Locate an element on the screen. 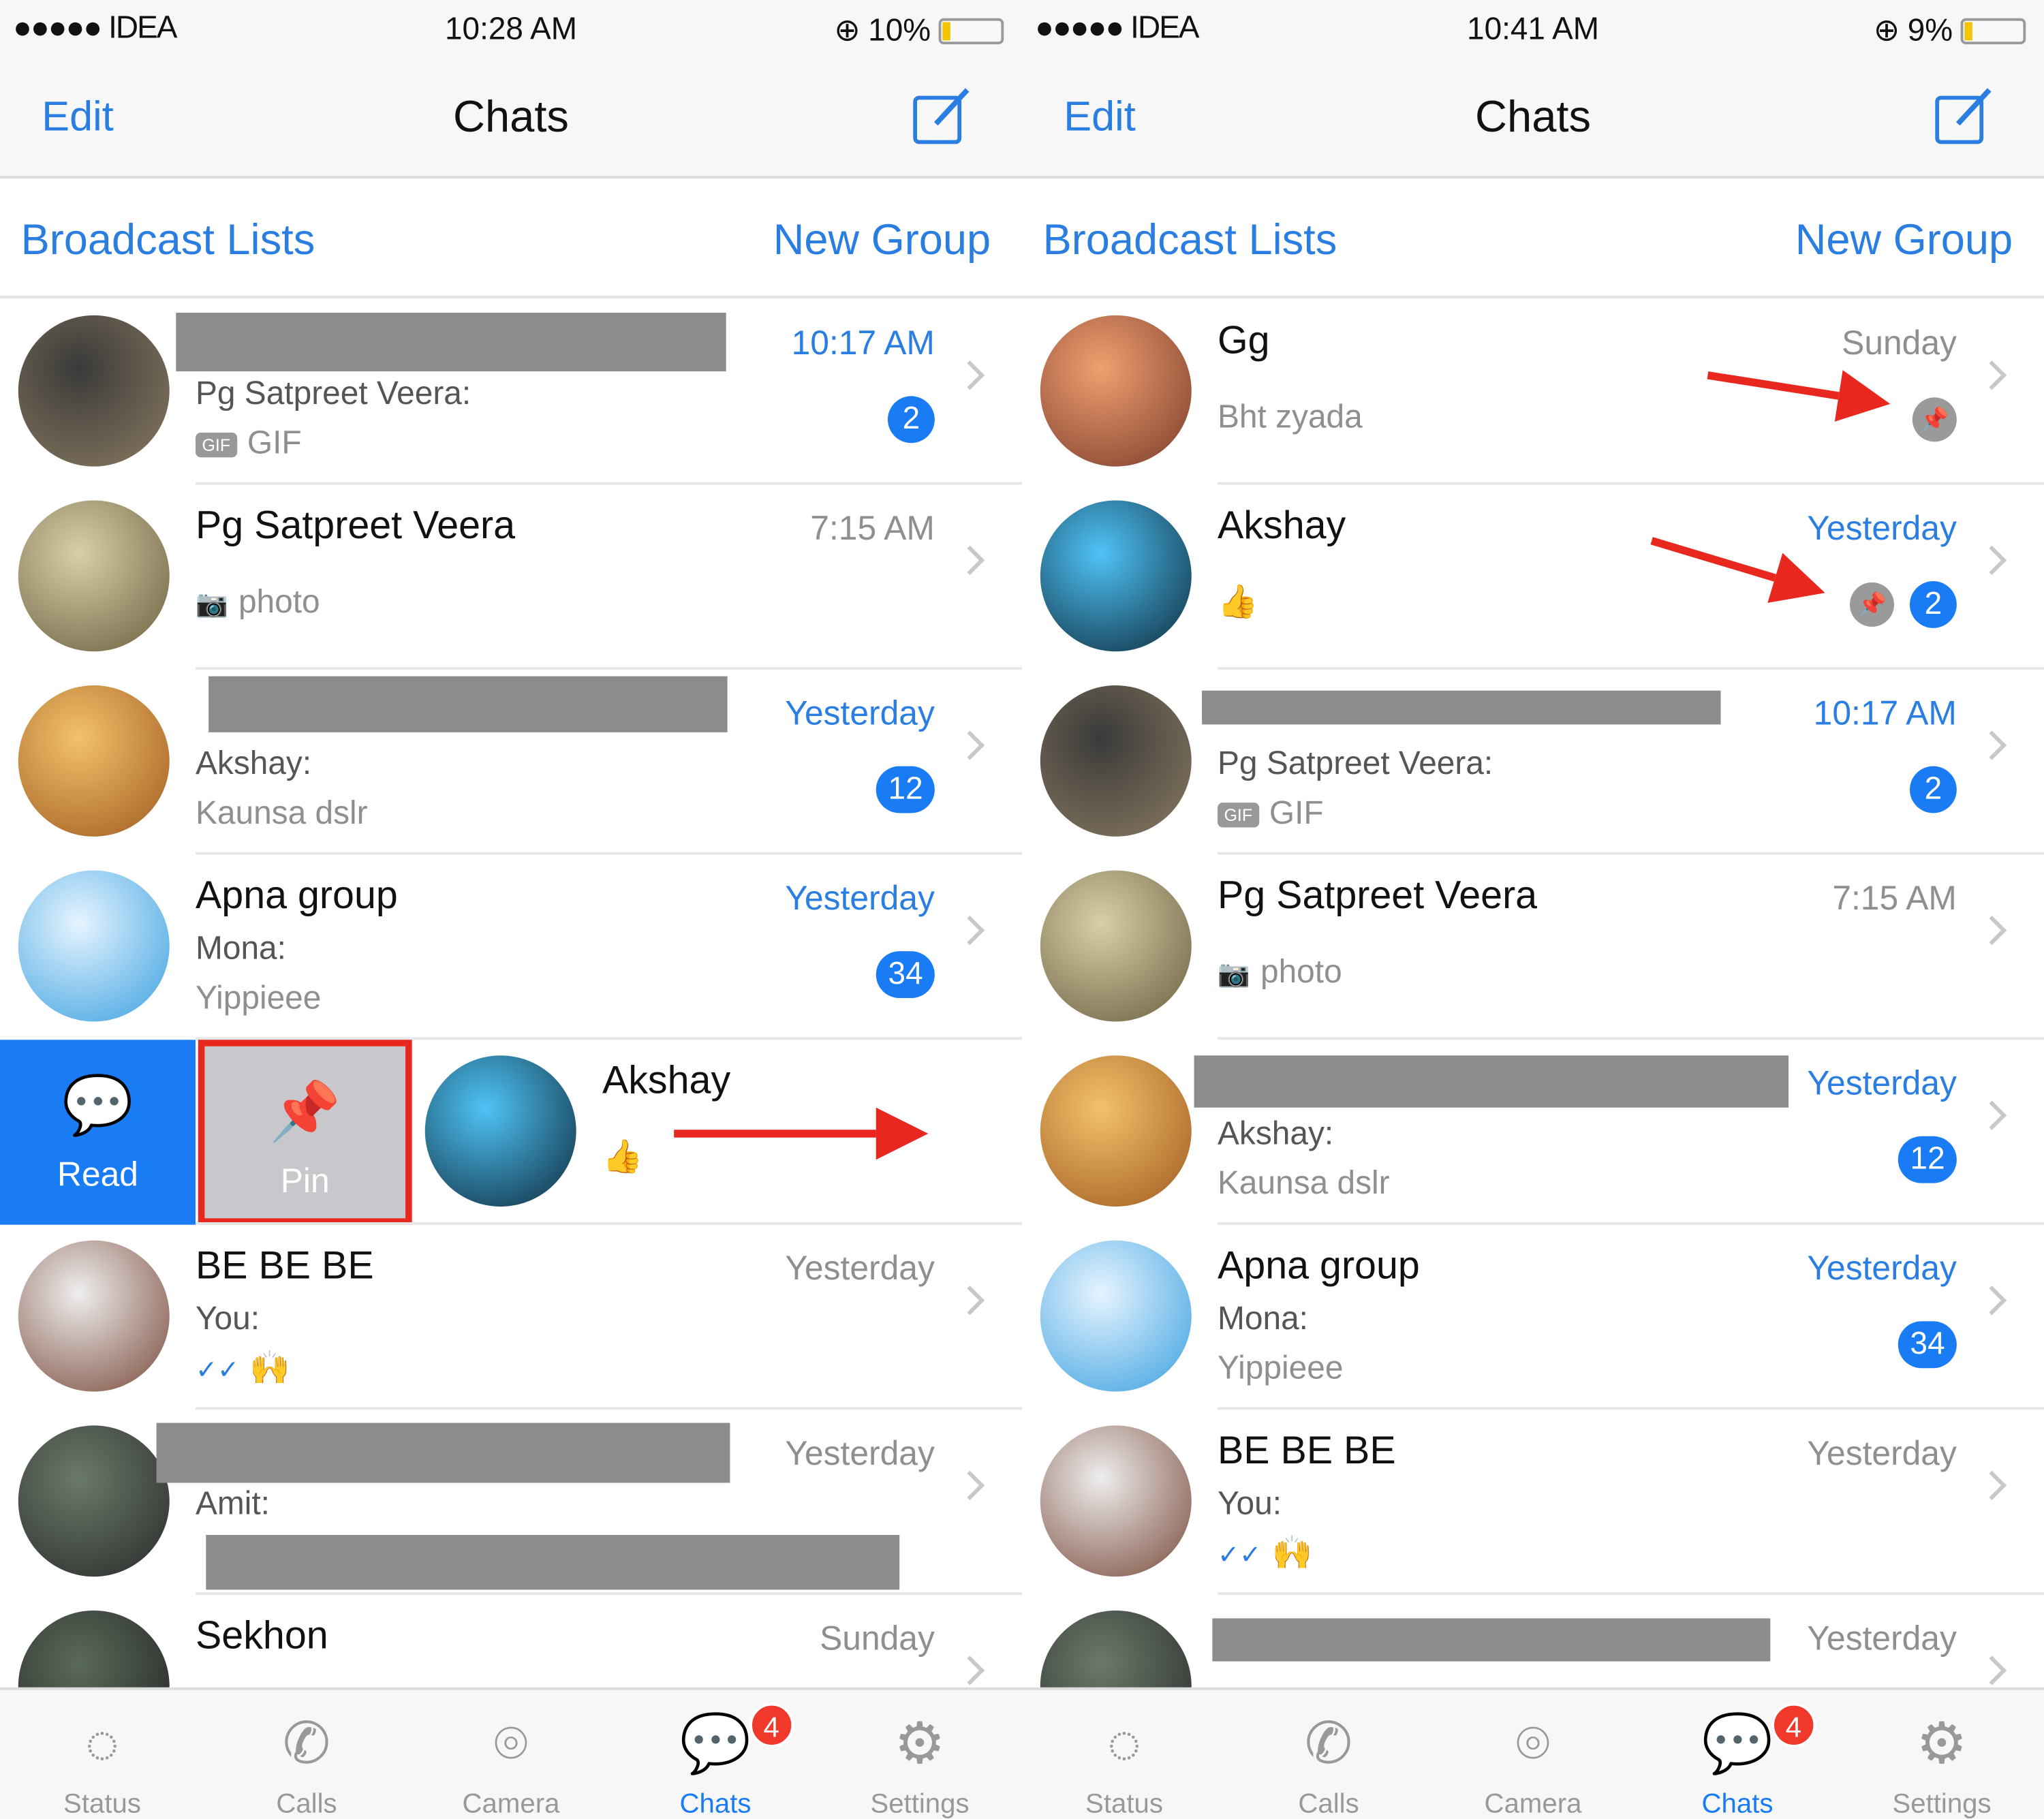  battery-icon is located at coordinates (971, 31).